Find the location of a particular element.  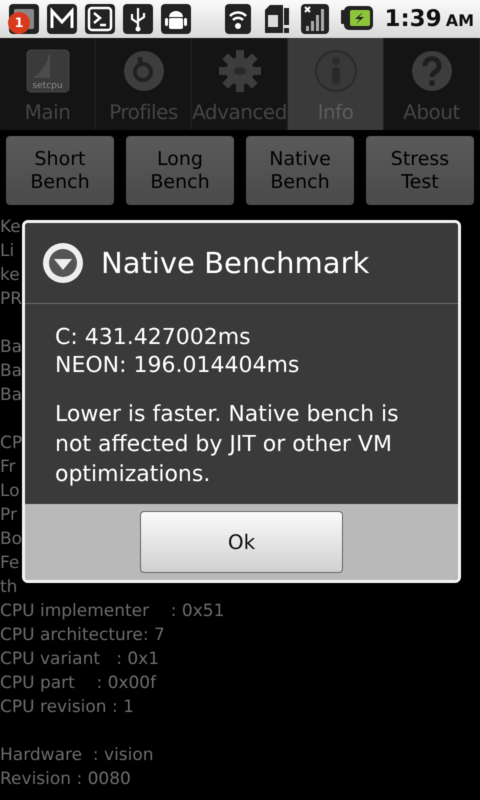

info-text: Pr is located at coordinates (8, 515).